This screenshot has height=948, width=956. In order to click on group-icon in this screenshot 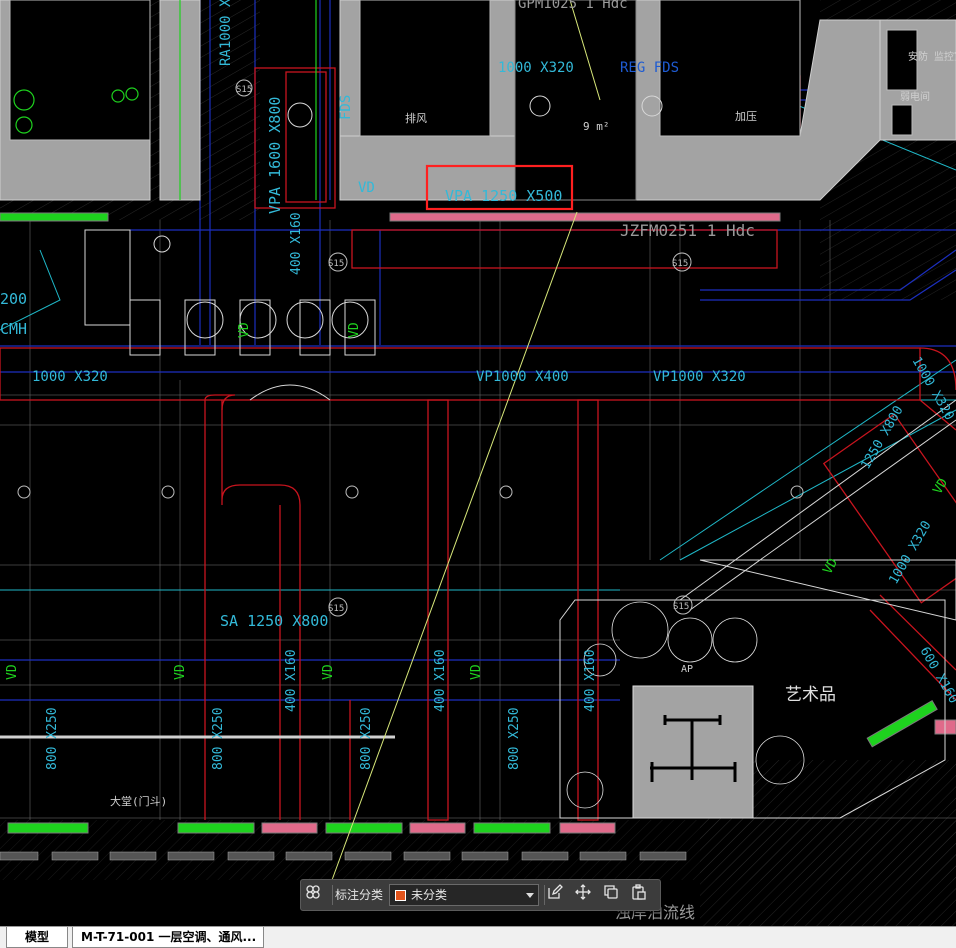, I will do `click(317, 895)`.